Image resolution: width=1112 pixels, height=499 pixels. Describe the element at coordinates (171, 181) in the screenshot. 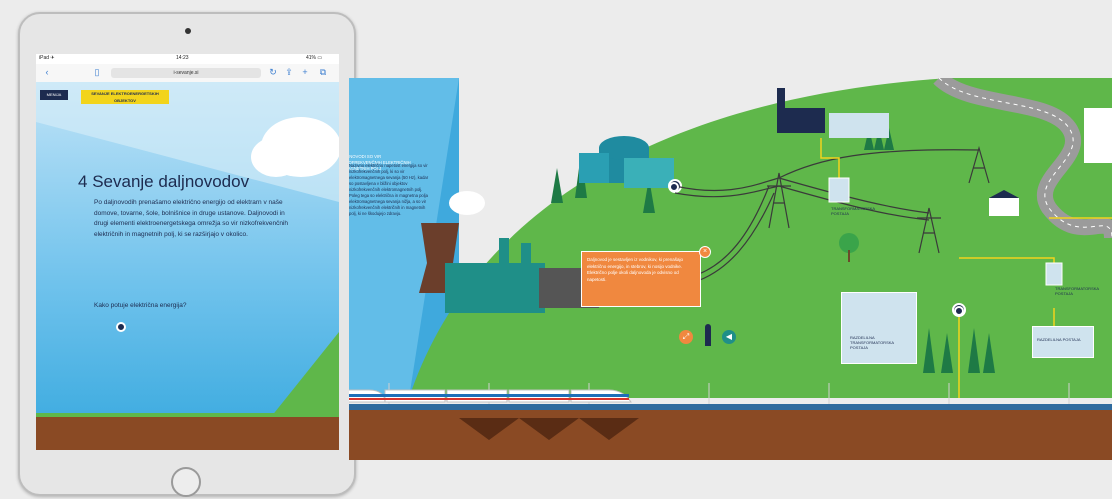

I see `section-title: Sevanje daljnovodov` at that location.